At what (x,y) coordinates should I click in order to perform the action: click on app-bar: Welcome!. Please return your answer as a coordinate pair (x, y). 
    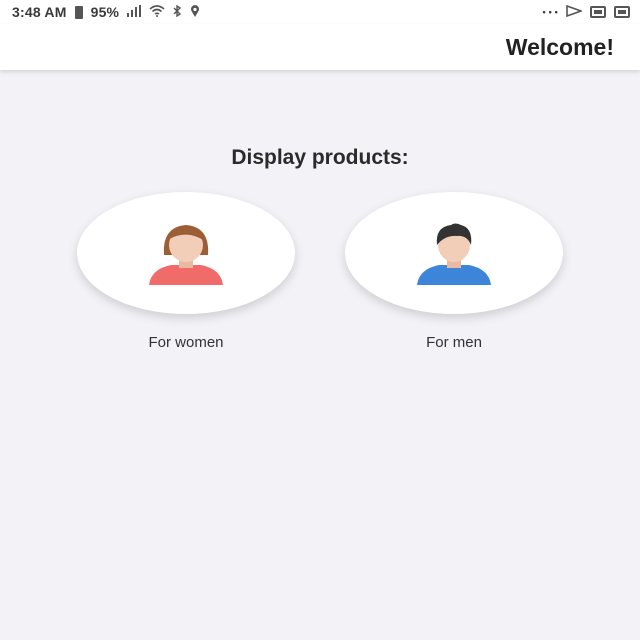
    Looking at the image, I should click on (320, 47).